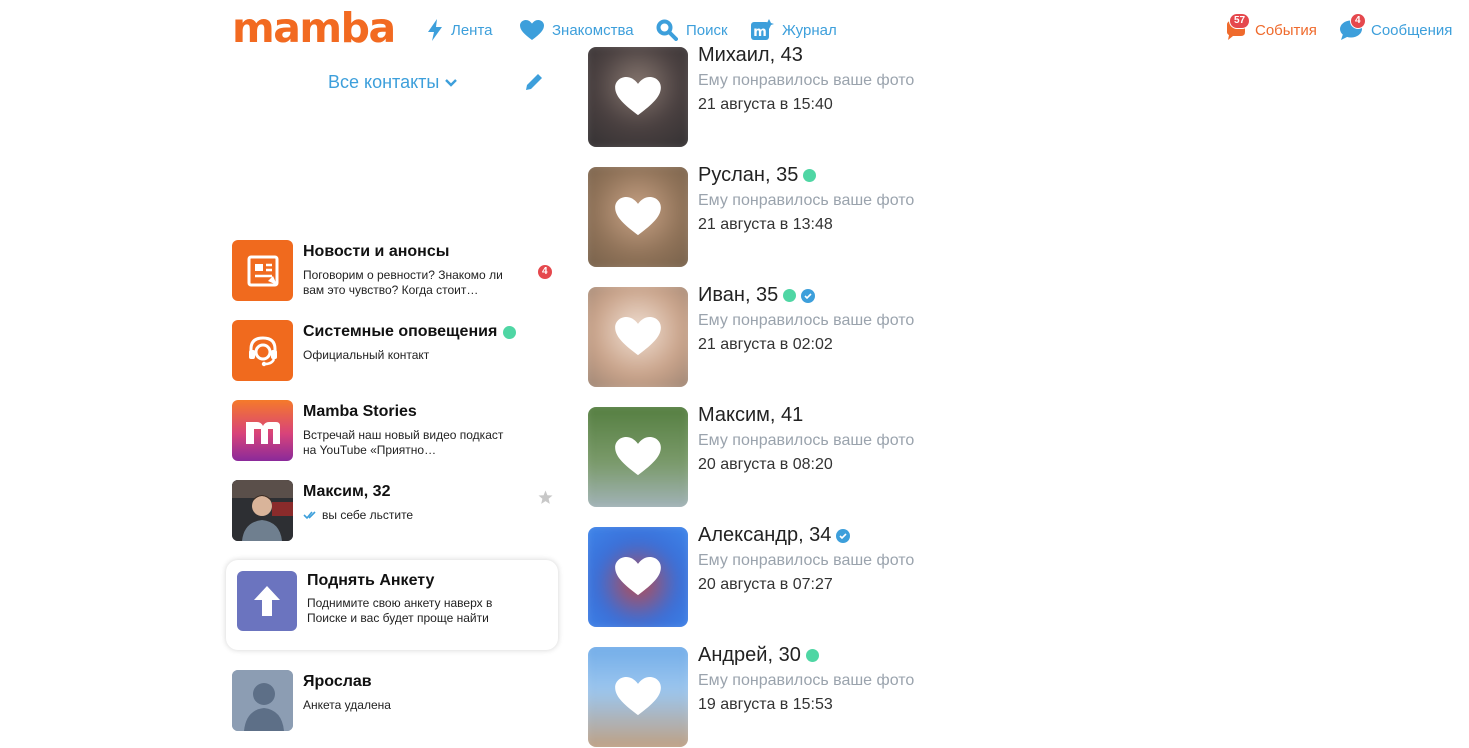 Image resolution: width=1469 pixels, height=748 pixels. Describe the element at coordinates (667, 30) in the screenshot. I see `search-icon` at that location.